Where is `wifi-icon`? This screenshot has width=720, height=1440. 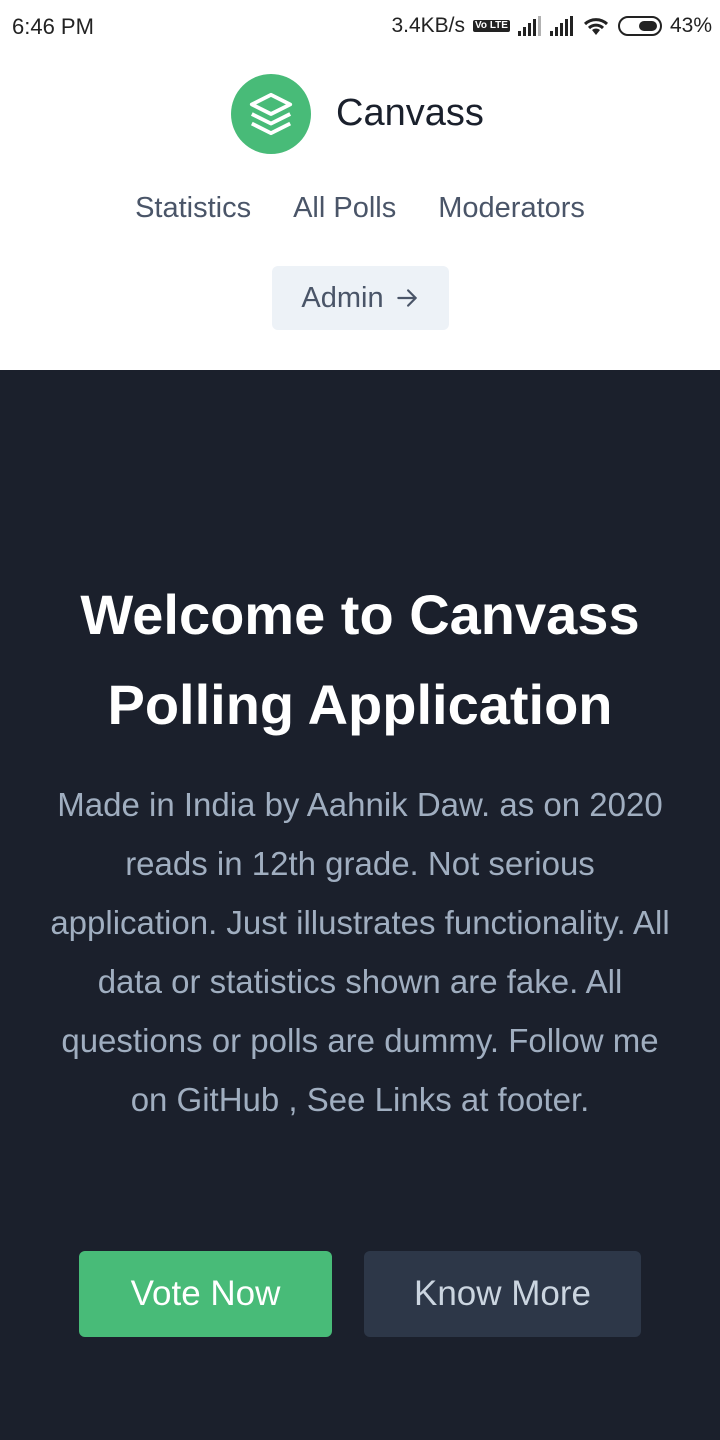 wifi-icon is located at coordinates (595, 26).